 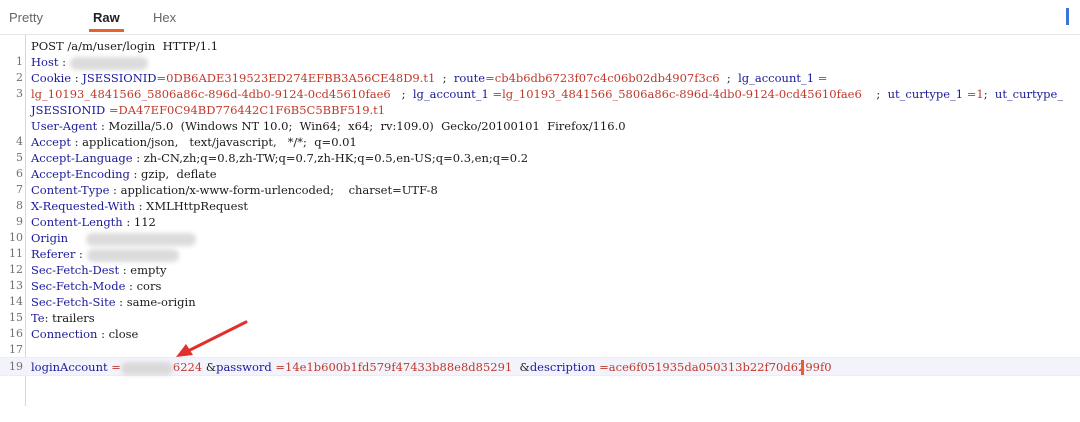 I want to click on header-name: Accept-Language, so click(x=82, y=158).